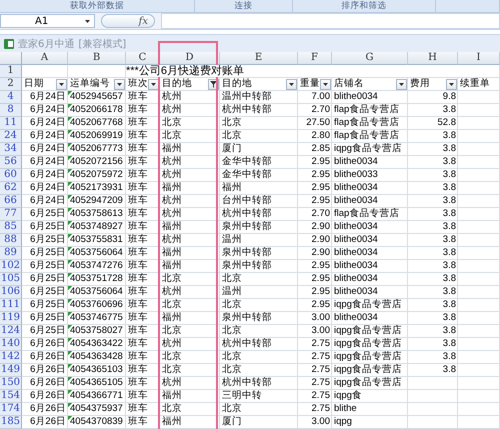  Describe the element at coordinates (315, 110) in the screenshot. I see `table-cell: 2.70` at that location.